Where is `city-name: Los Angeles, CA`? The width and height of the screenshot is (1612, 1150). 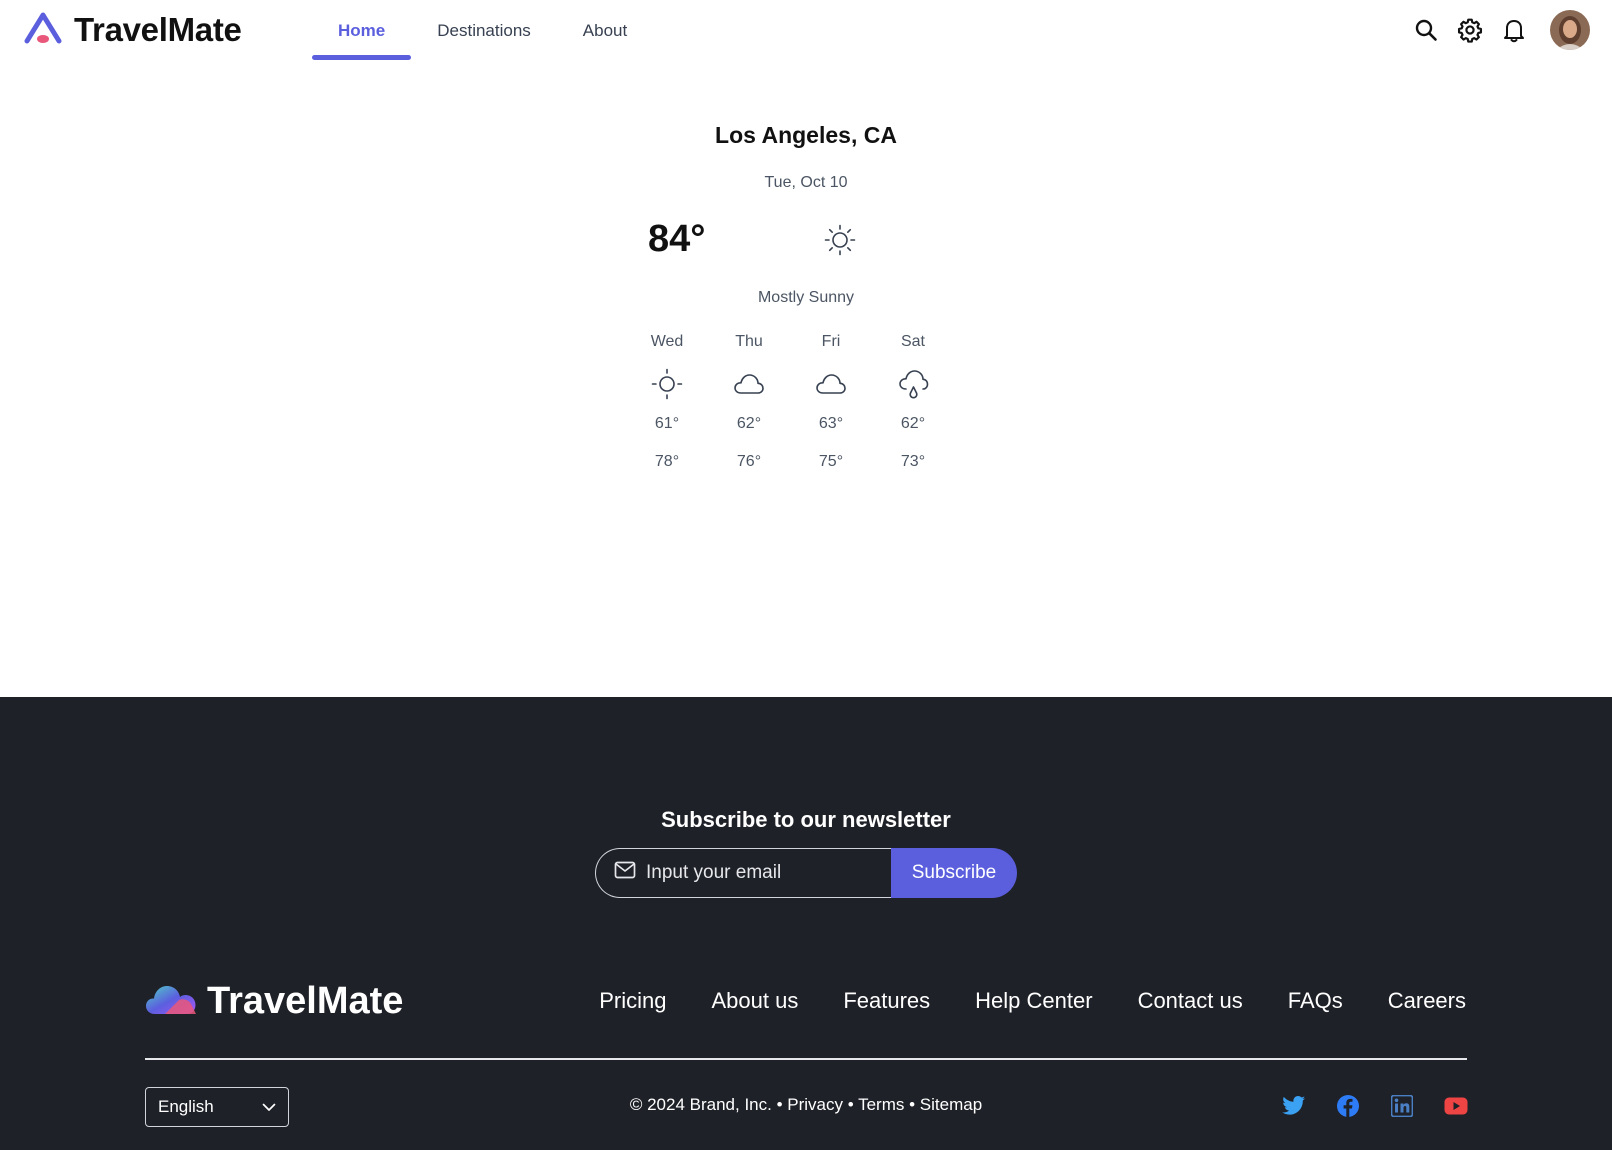
city-name: Los Angeles, CA is located at coordinates (806, 135).